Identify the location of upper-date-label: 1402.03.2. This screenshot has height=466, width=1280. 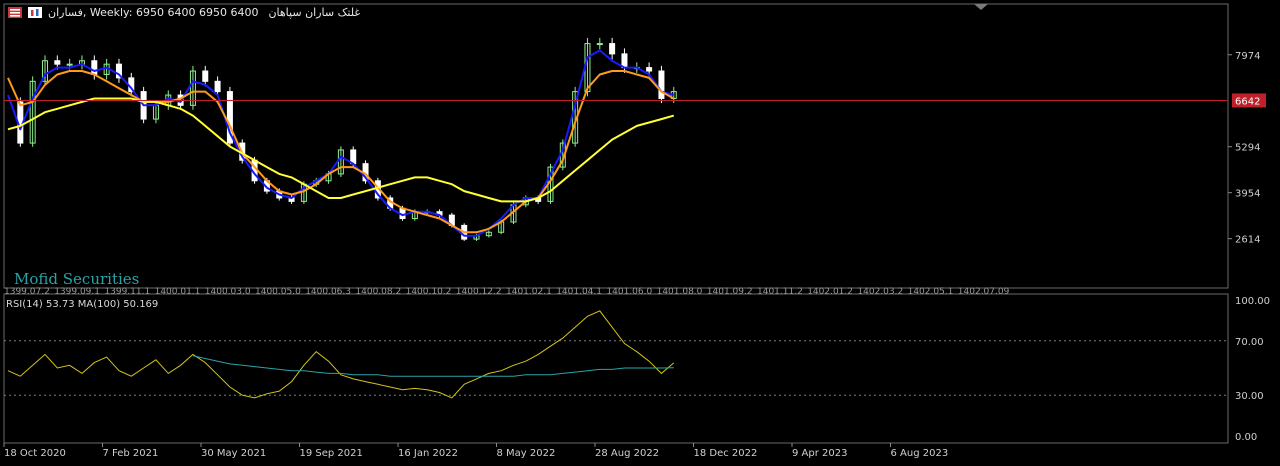
(880, 292).